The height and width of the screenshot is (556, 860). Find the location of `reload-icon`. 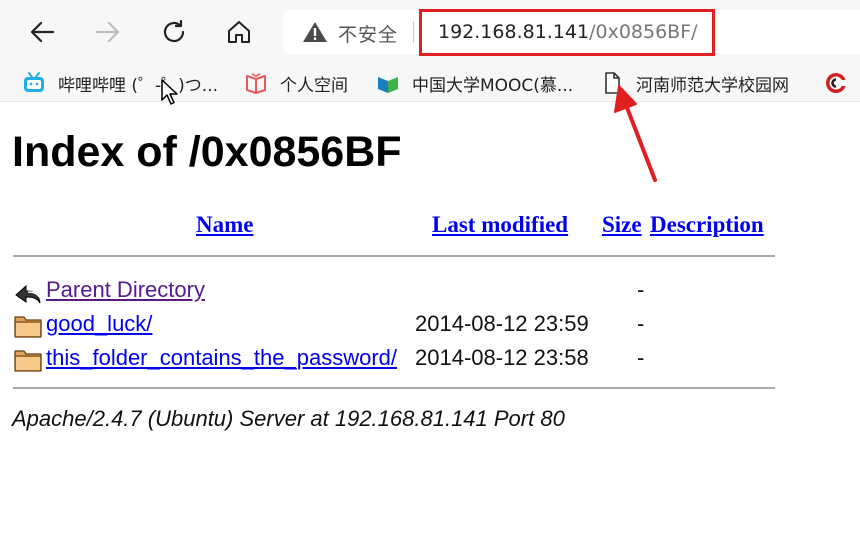

reload-icon is located at coordinates (174, 31).